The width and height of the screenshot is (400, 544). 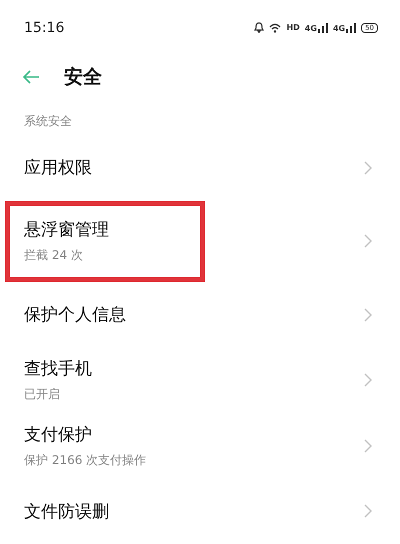 I want to click on back-arrow-icon, so click(x=31, y=77).